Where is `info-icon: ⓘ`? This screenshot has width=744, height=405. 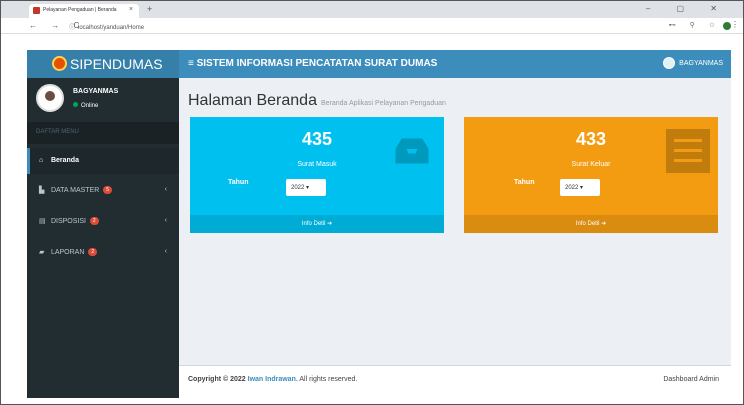
info-icon: ⓘ is located at coordinates (72, 28).